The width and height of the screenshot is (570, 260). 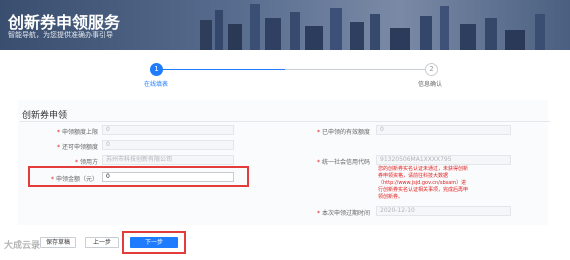 I want to click on step-line-todo, so click(x=357, y=69).